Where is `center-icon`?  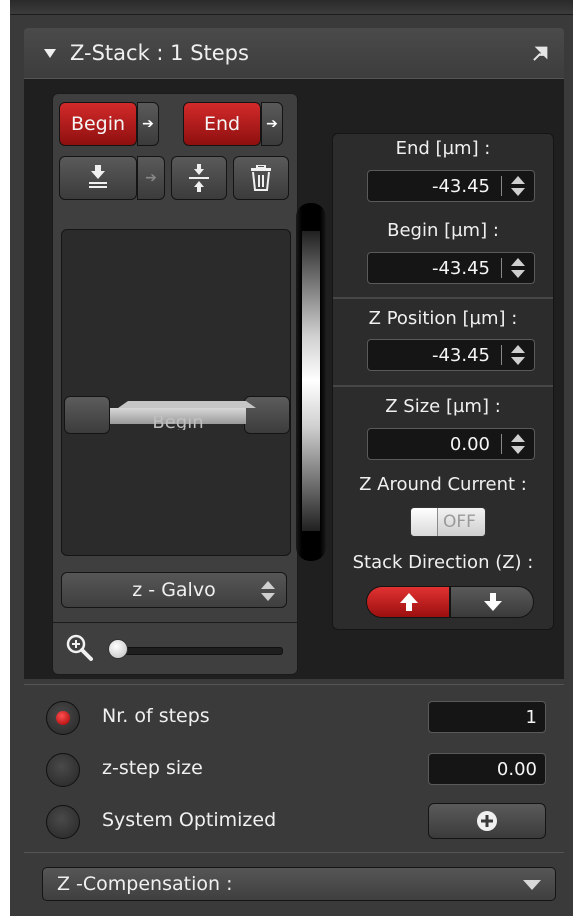 center-icon is located at coordinates (199, 178).